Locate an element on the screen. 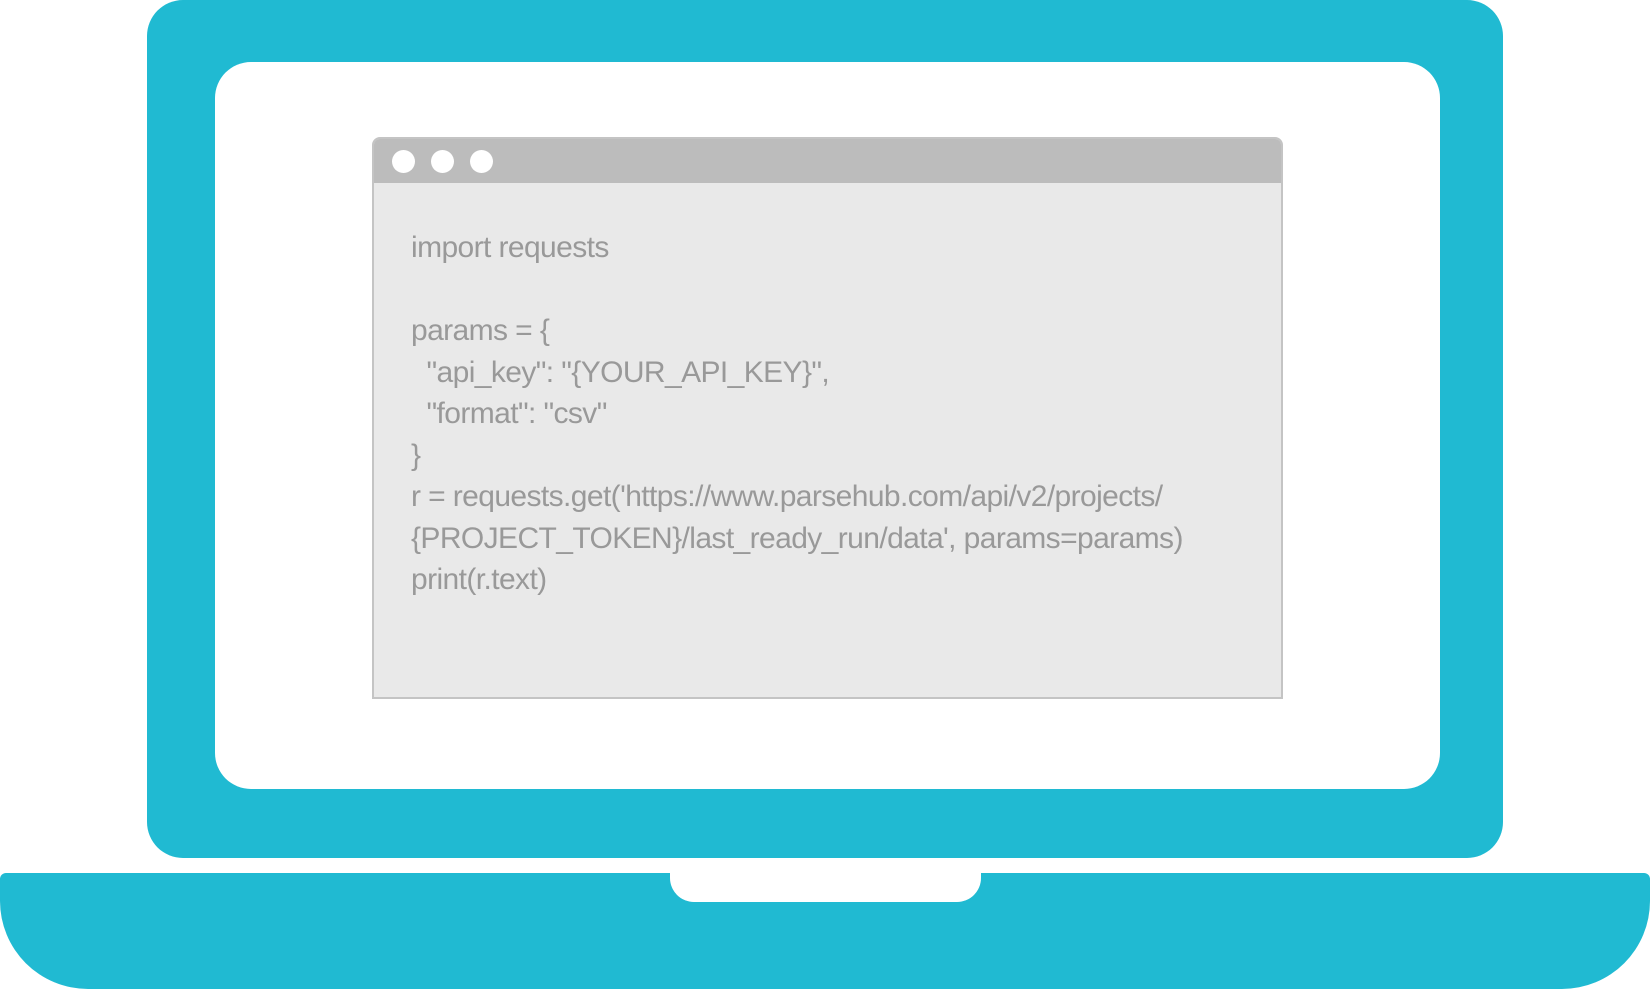 The image size is (1650, 989). code-line: } is located at coordinates (416, 455).